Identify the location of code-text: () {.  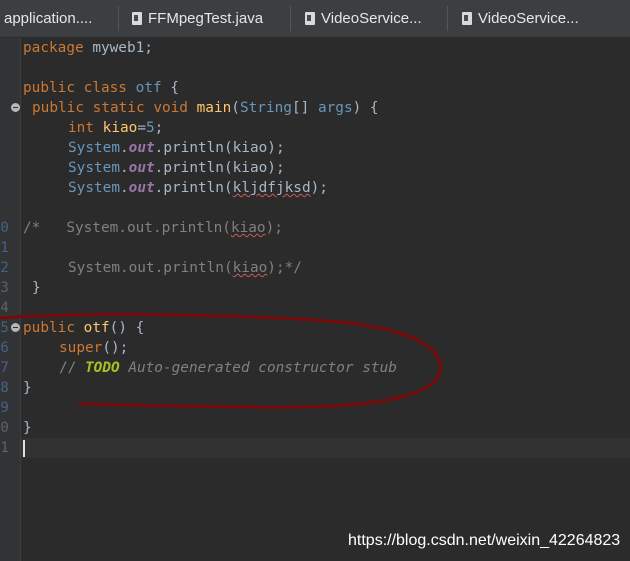
(127, 328).